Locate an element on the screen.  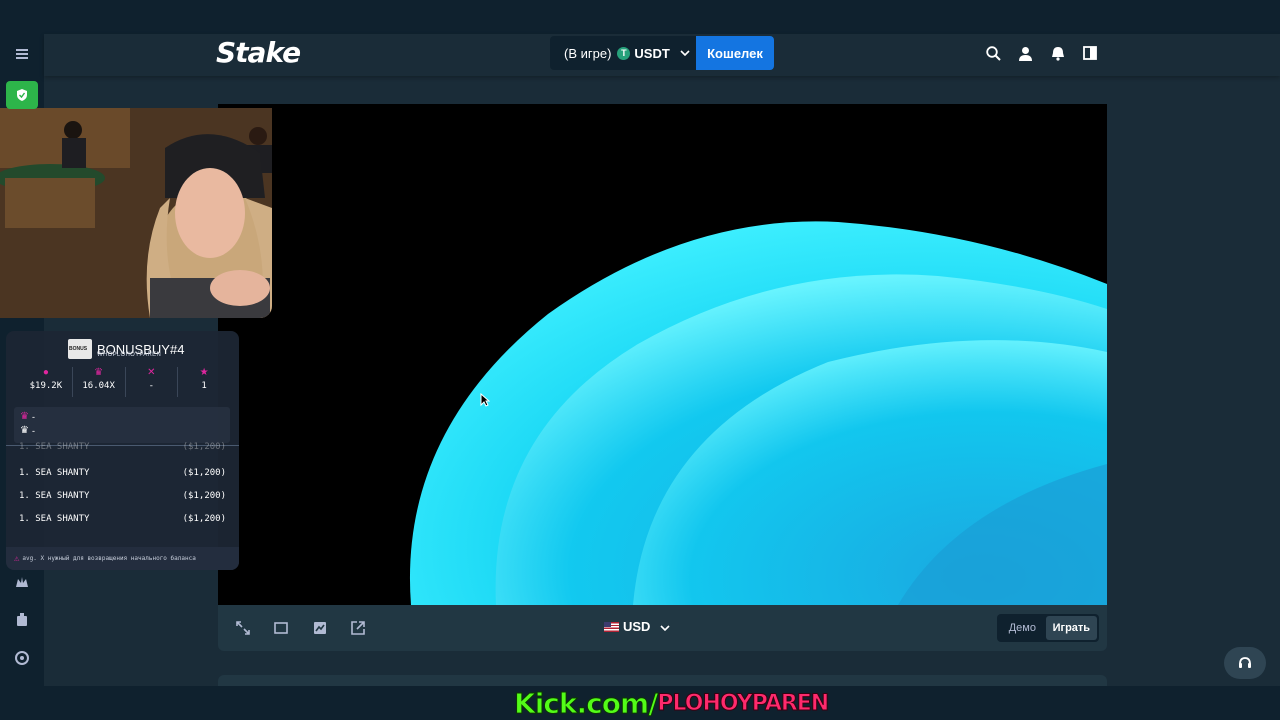
user-icon is located at coordinates (1025, 53).